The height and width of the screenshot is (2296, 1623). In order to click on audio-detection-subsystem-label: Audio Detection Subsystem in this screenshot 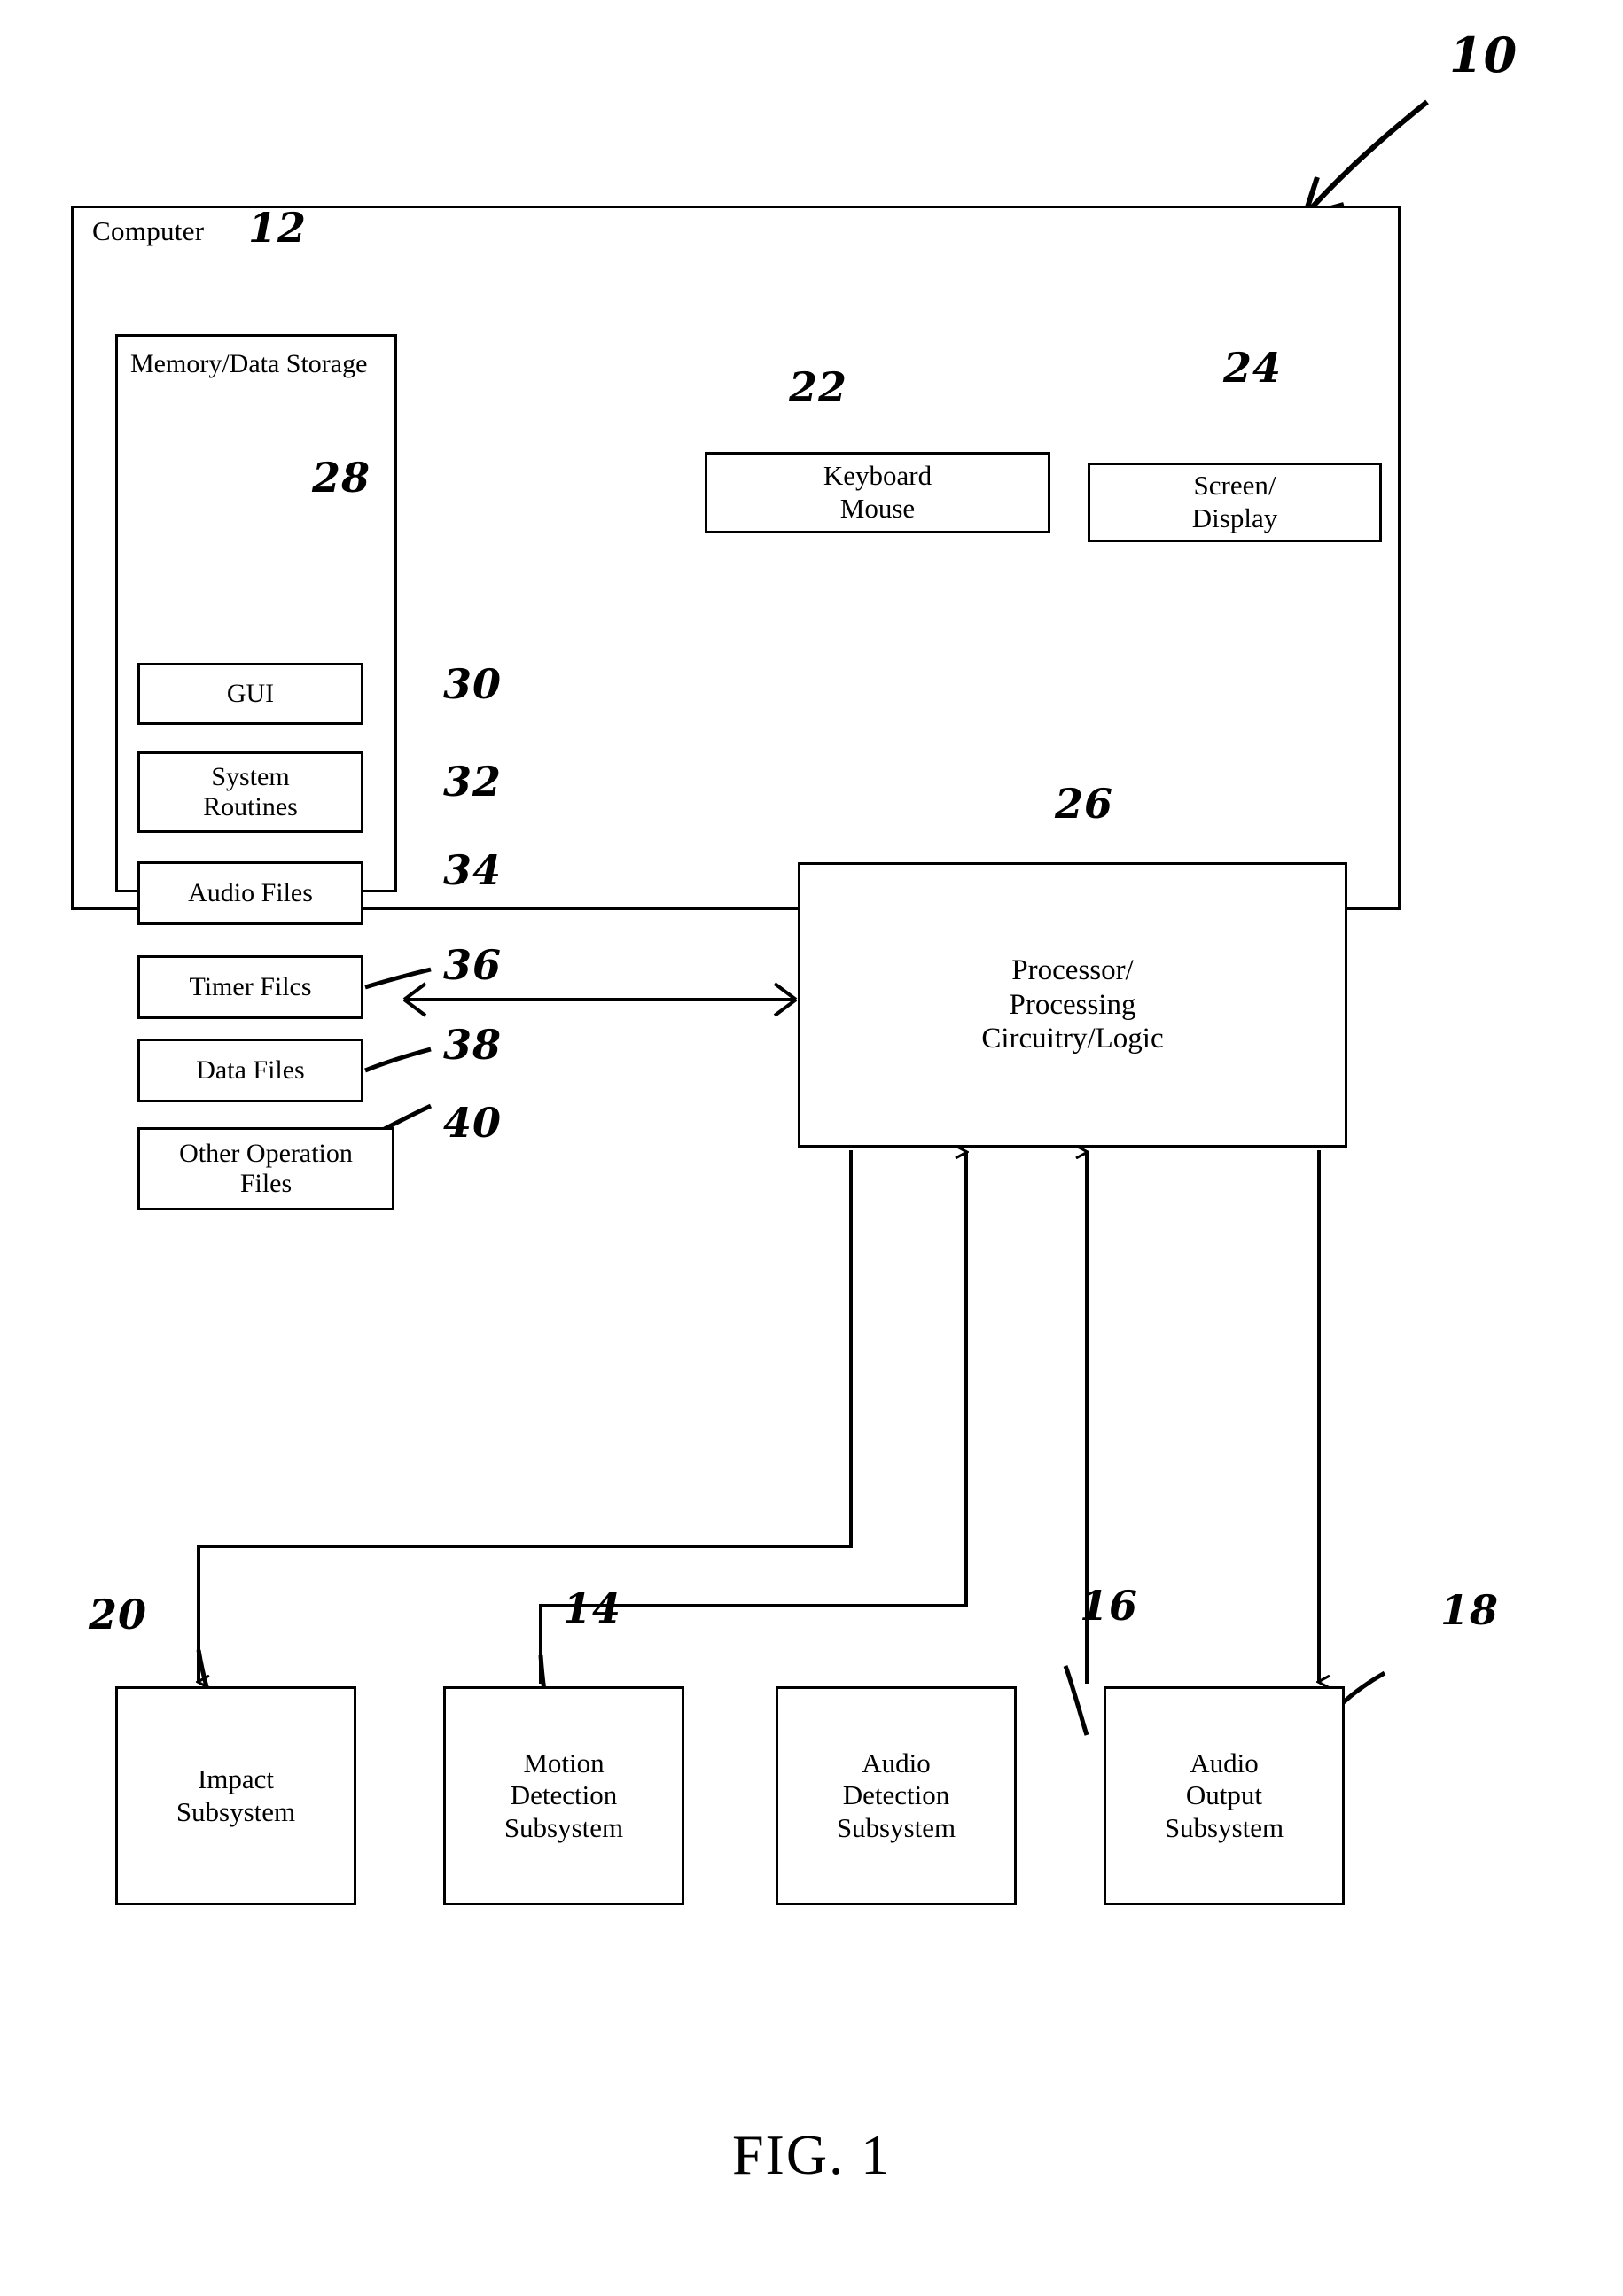, I will do `click(896, 1795)`.